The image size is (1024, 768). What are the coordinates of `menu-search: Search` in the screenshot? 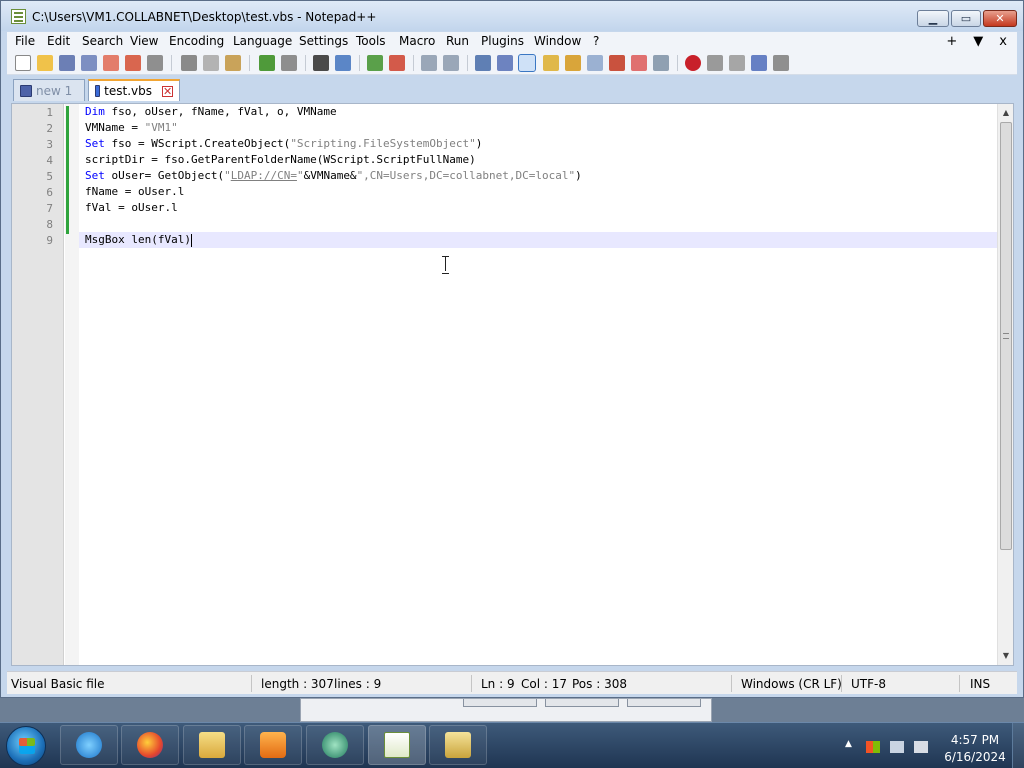 It's located at (102, 41).